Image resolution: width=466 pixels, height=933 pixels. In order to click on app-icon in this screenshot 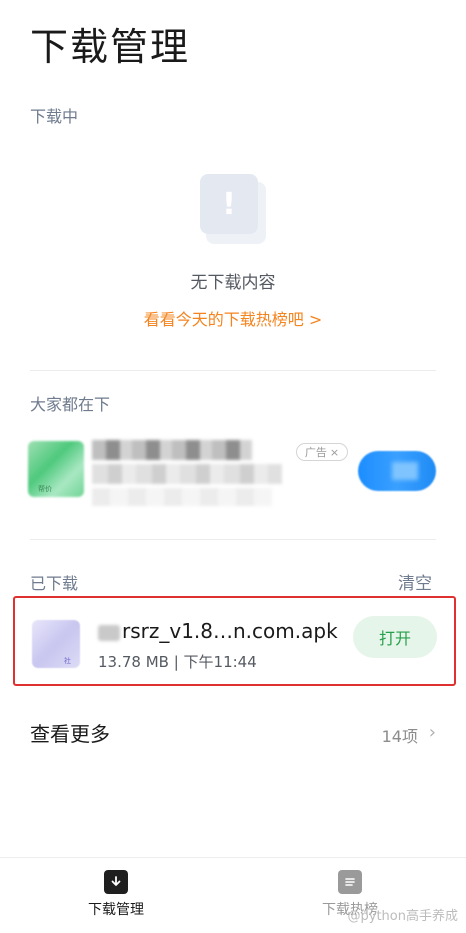, I will do `click(56, 644)`.